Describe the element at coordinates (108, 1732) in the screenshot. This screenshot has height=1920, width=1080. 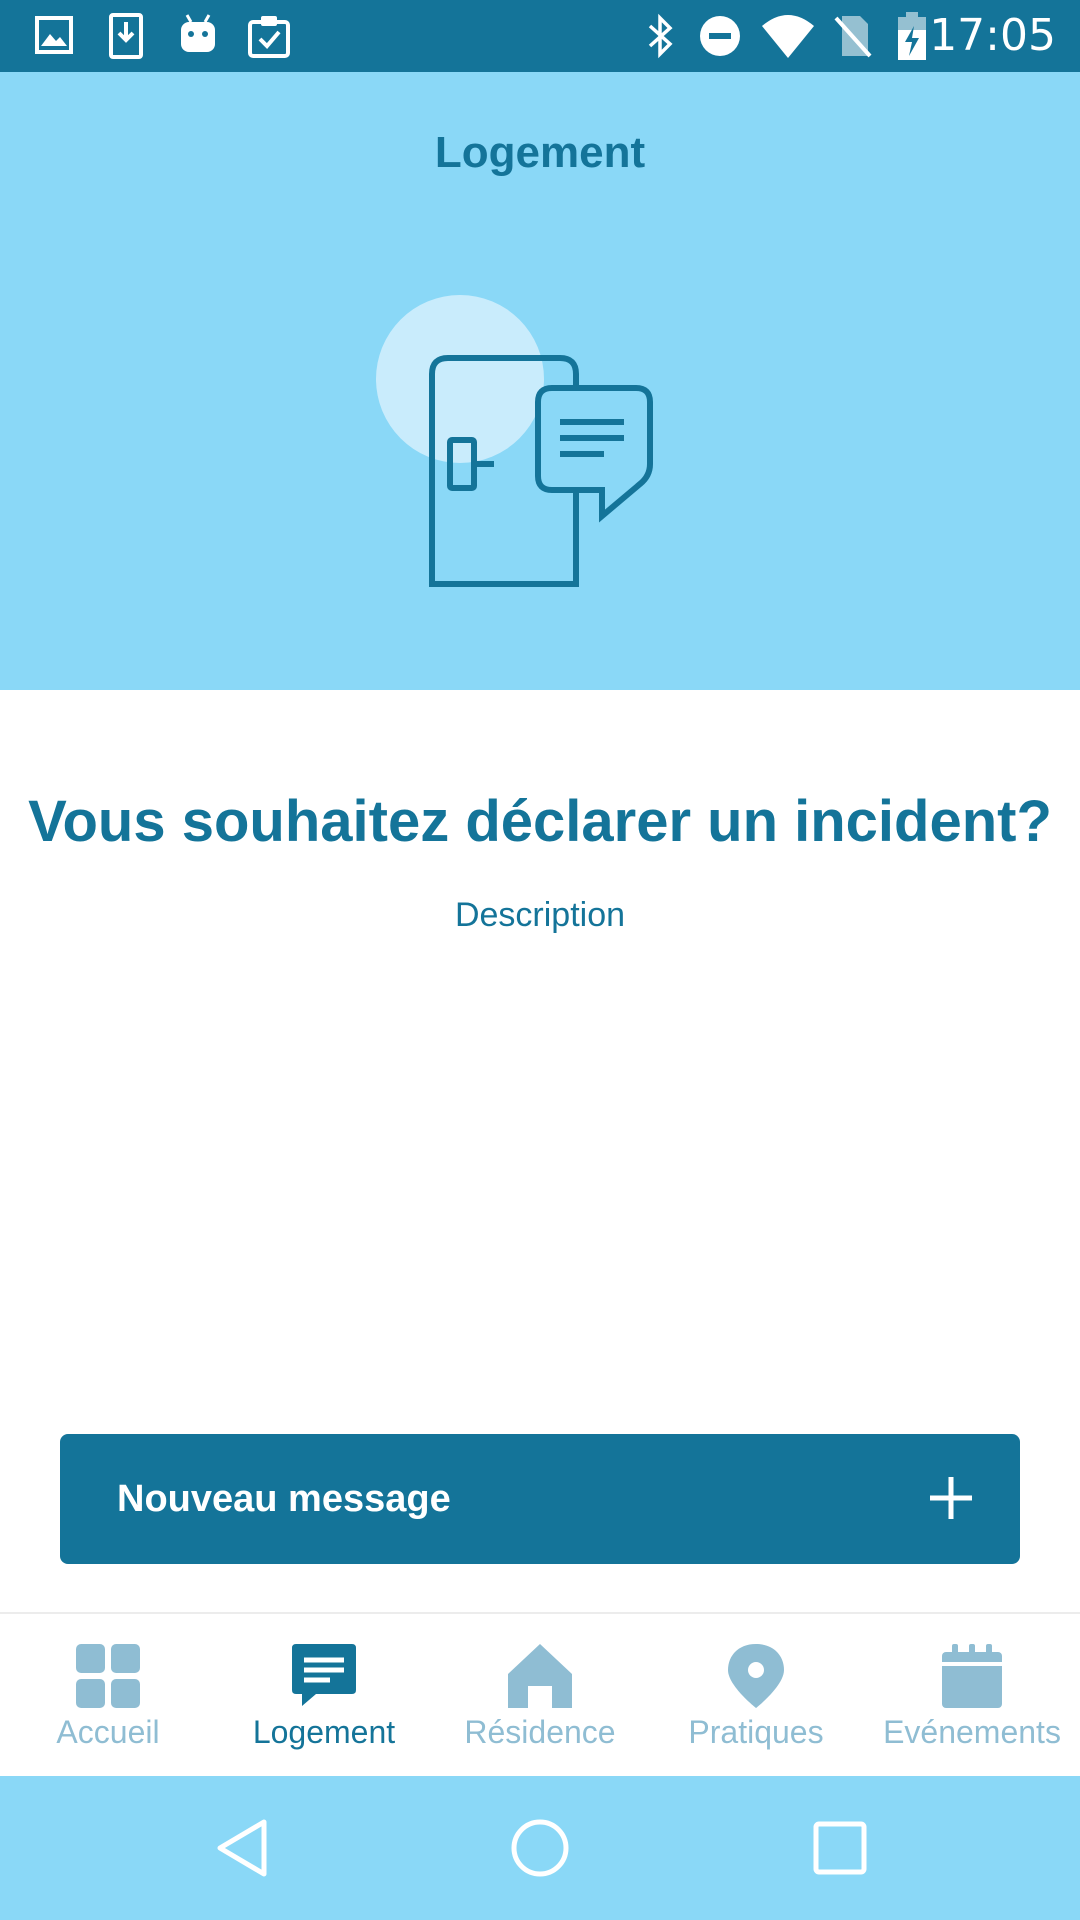
I see `nav-label-accueil: Accueil` at that location.